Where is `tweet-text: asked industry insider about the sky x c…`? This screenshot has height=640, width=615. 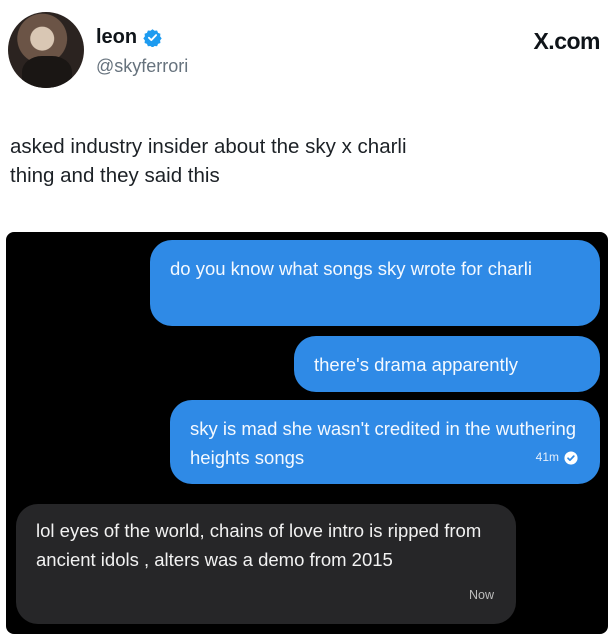 tweet-text: asked industry insider about the sky x c… is located at coordinates (305, 161).